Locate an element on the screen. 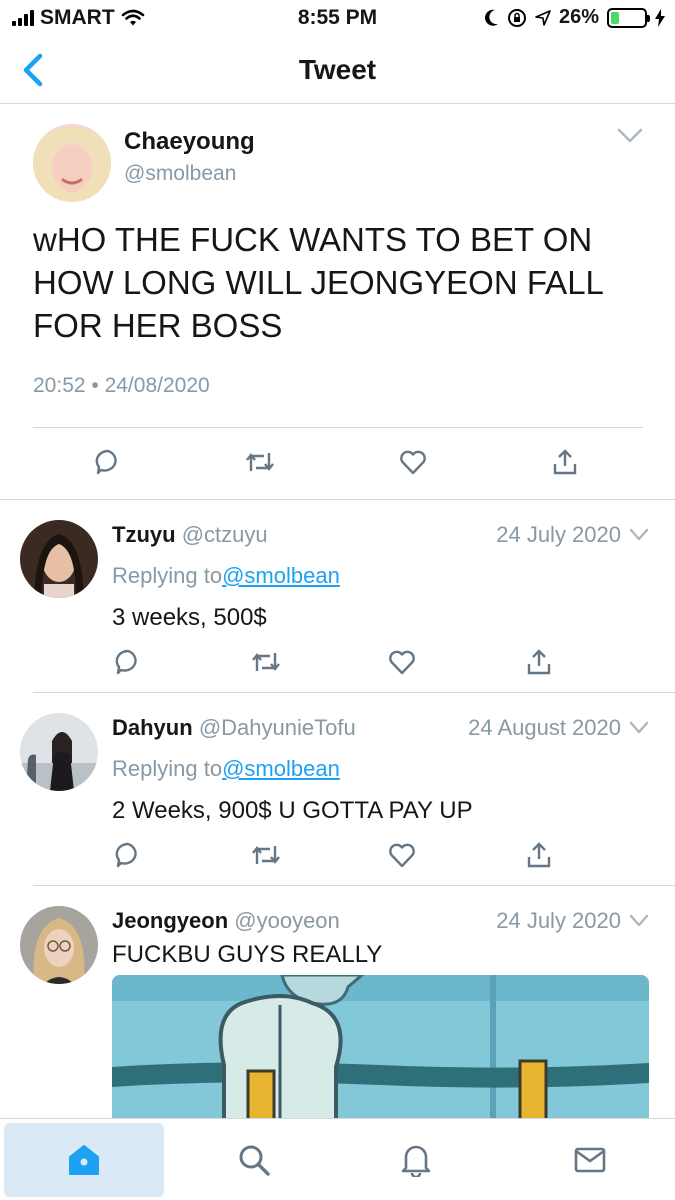 The image size is (675, 1200). tab-messages is located at coordinates (590, 1160).